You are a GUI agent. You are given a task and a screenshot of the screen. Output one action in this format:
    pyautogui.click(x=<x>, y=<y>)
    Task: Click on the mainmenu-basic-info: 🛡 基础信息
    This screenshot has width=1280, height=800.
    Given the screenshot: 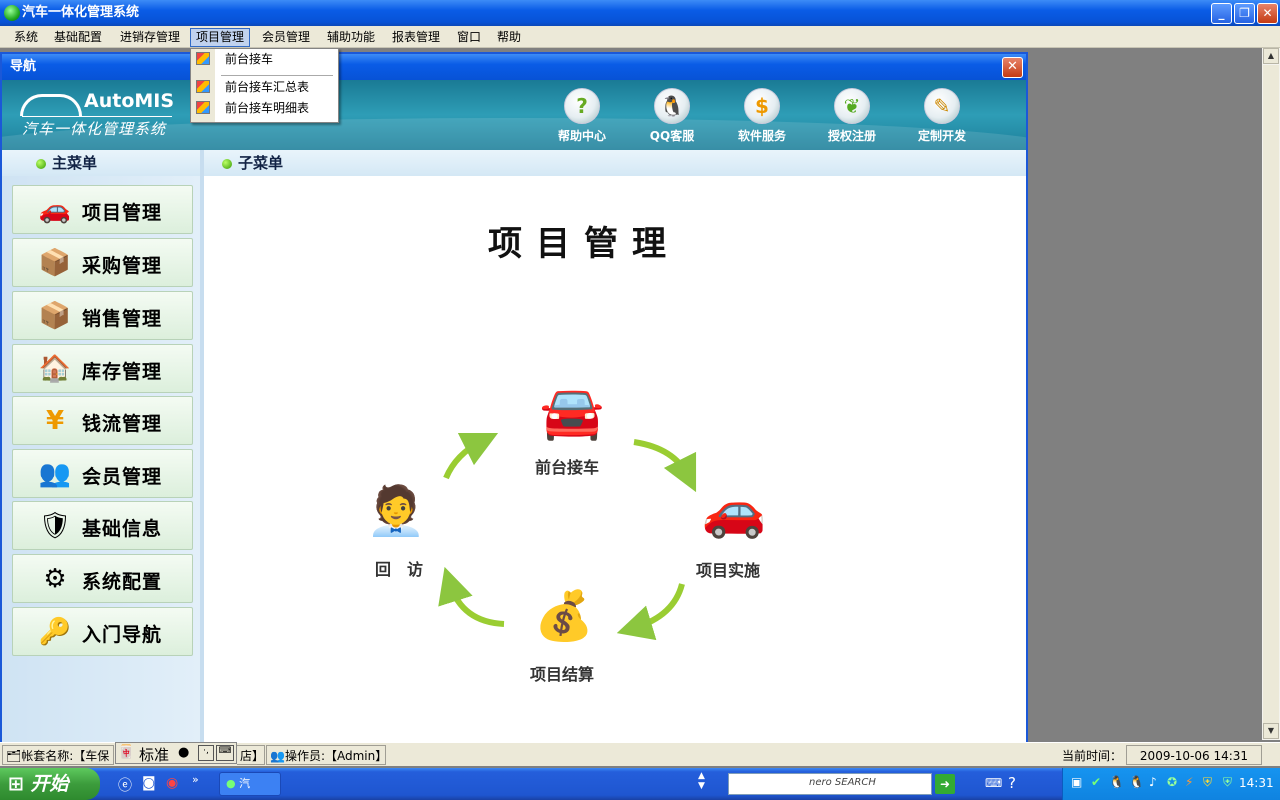 What is the action you would take?
    pyautogui.click(x=102, y=525)
    